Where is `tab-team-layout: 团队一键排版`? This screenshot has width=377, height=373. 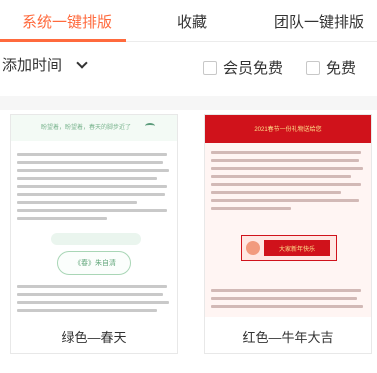 tab-team-layout: 团队一键排版 is located at coordinates (319, 21).